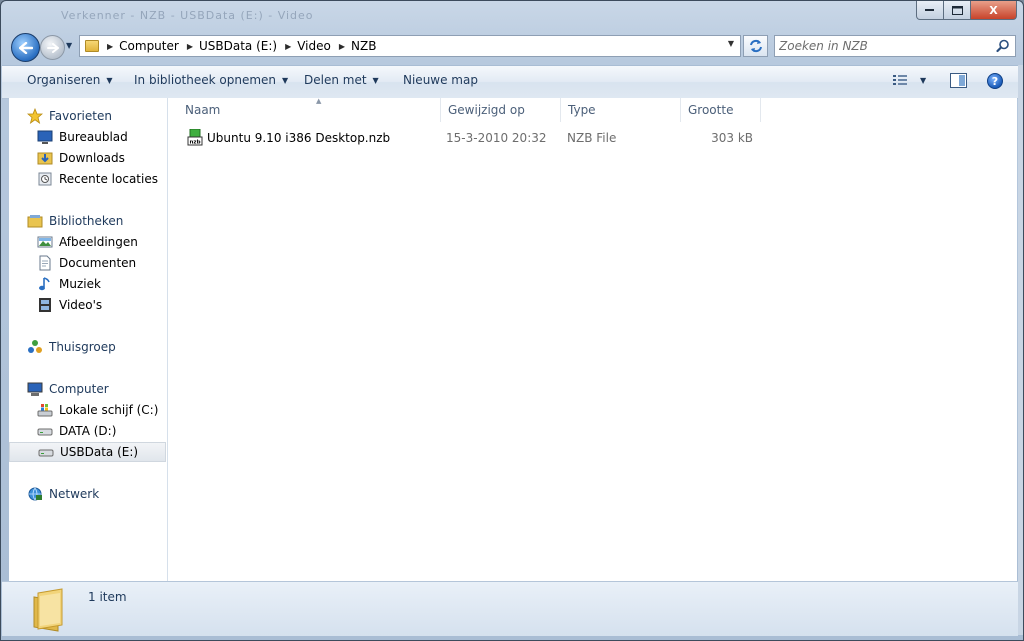  Describe the element at coordinates (149, 46) in the screenshot. I see `breadcrumb-computer: Computer` at that location.